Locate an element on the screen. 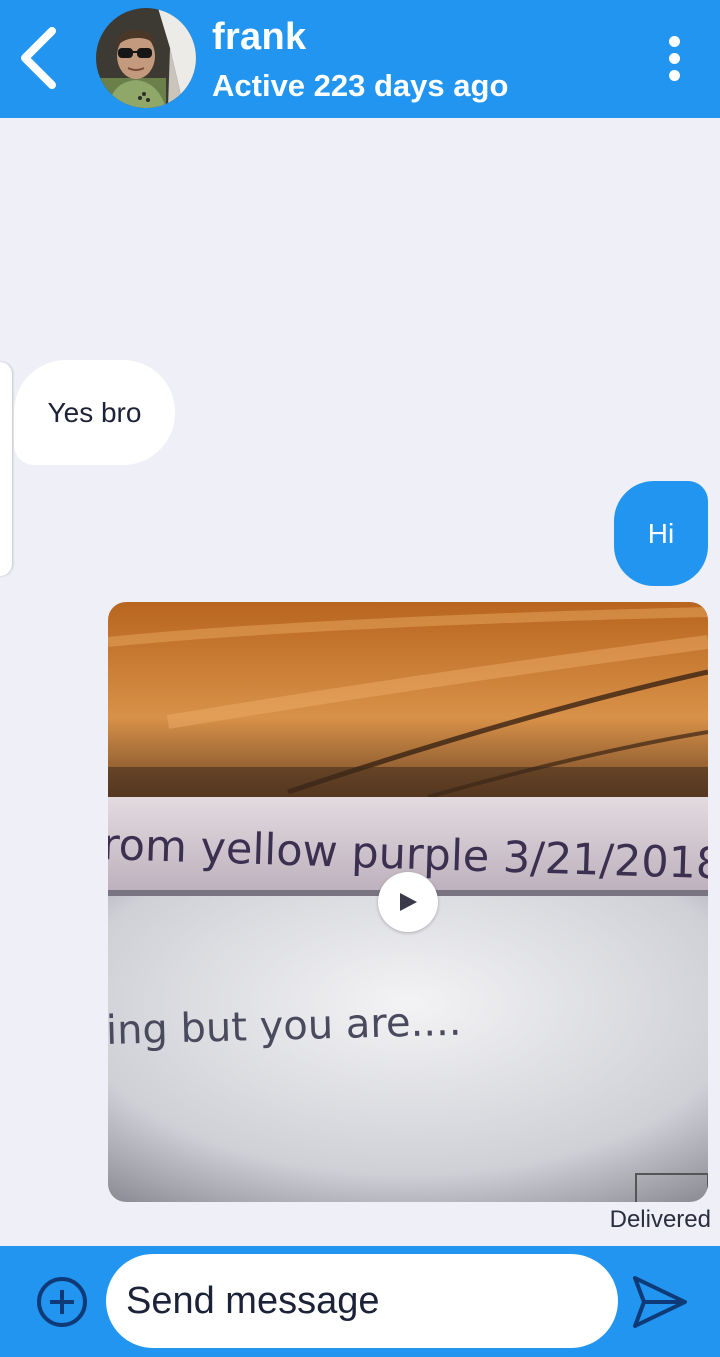 This screenshot has width=720, height=1357. message-text: Yes bro is located at coordinates (94, 412).